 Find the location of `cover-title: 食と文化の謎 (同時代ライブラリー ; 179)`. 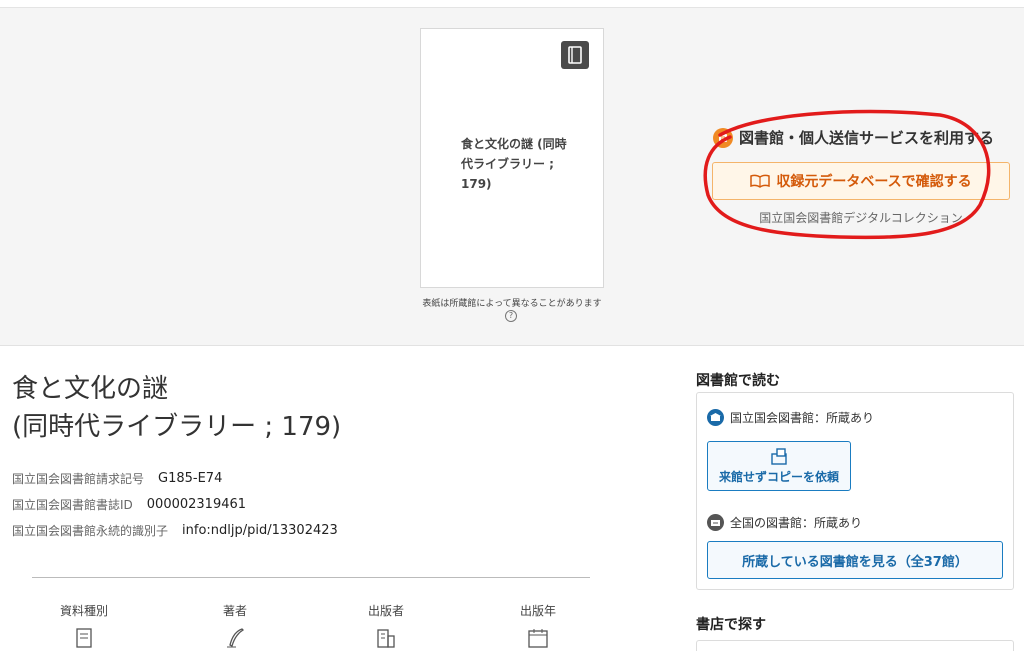

cover-title: 食と文化の謎 (同時代ライブラリー ; 179) is located at coordinates (514, 164).